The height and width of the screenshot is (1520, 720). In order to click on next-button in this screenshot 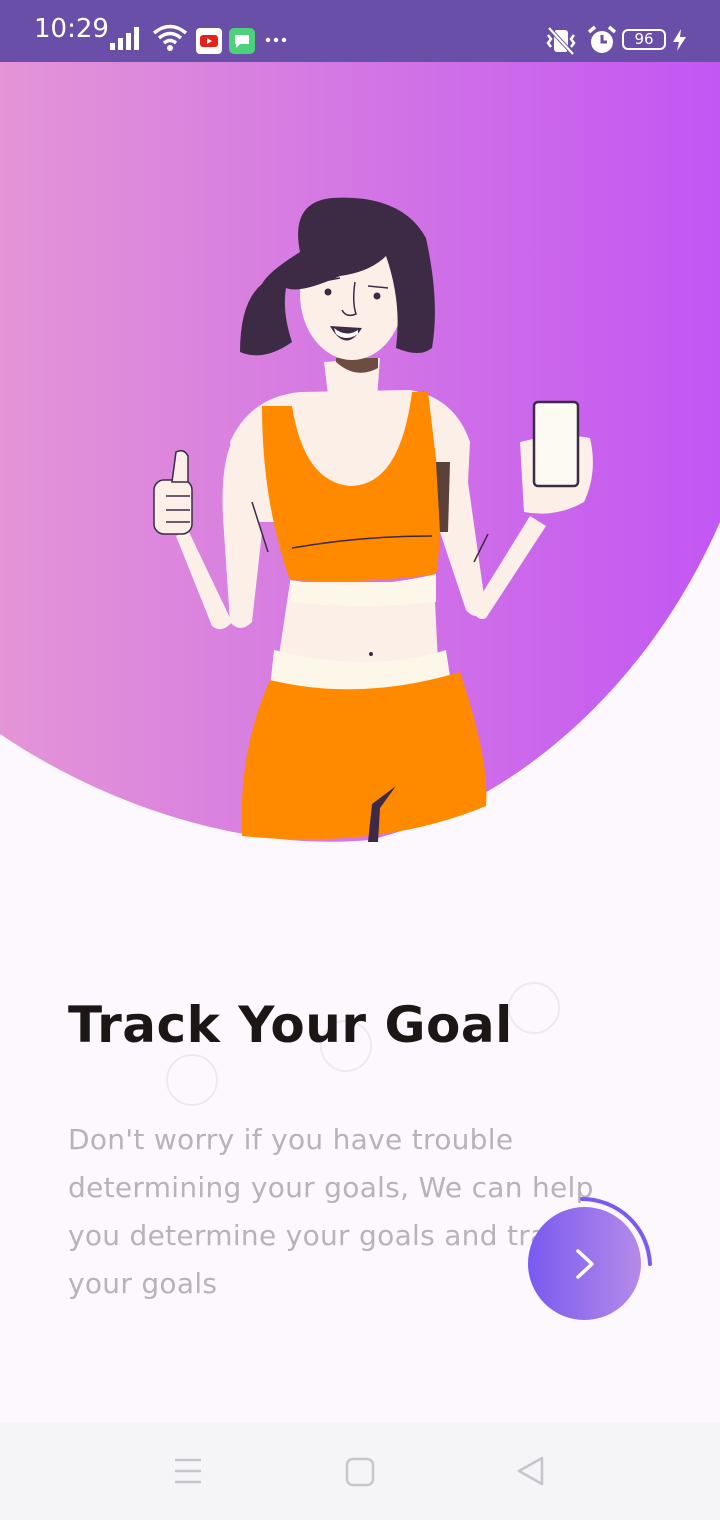, I will do `click(584, 1263)`.